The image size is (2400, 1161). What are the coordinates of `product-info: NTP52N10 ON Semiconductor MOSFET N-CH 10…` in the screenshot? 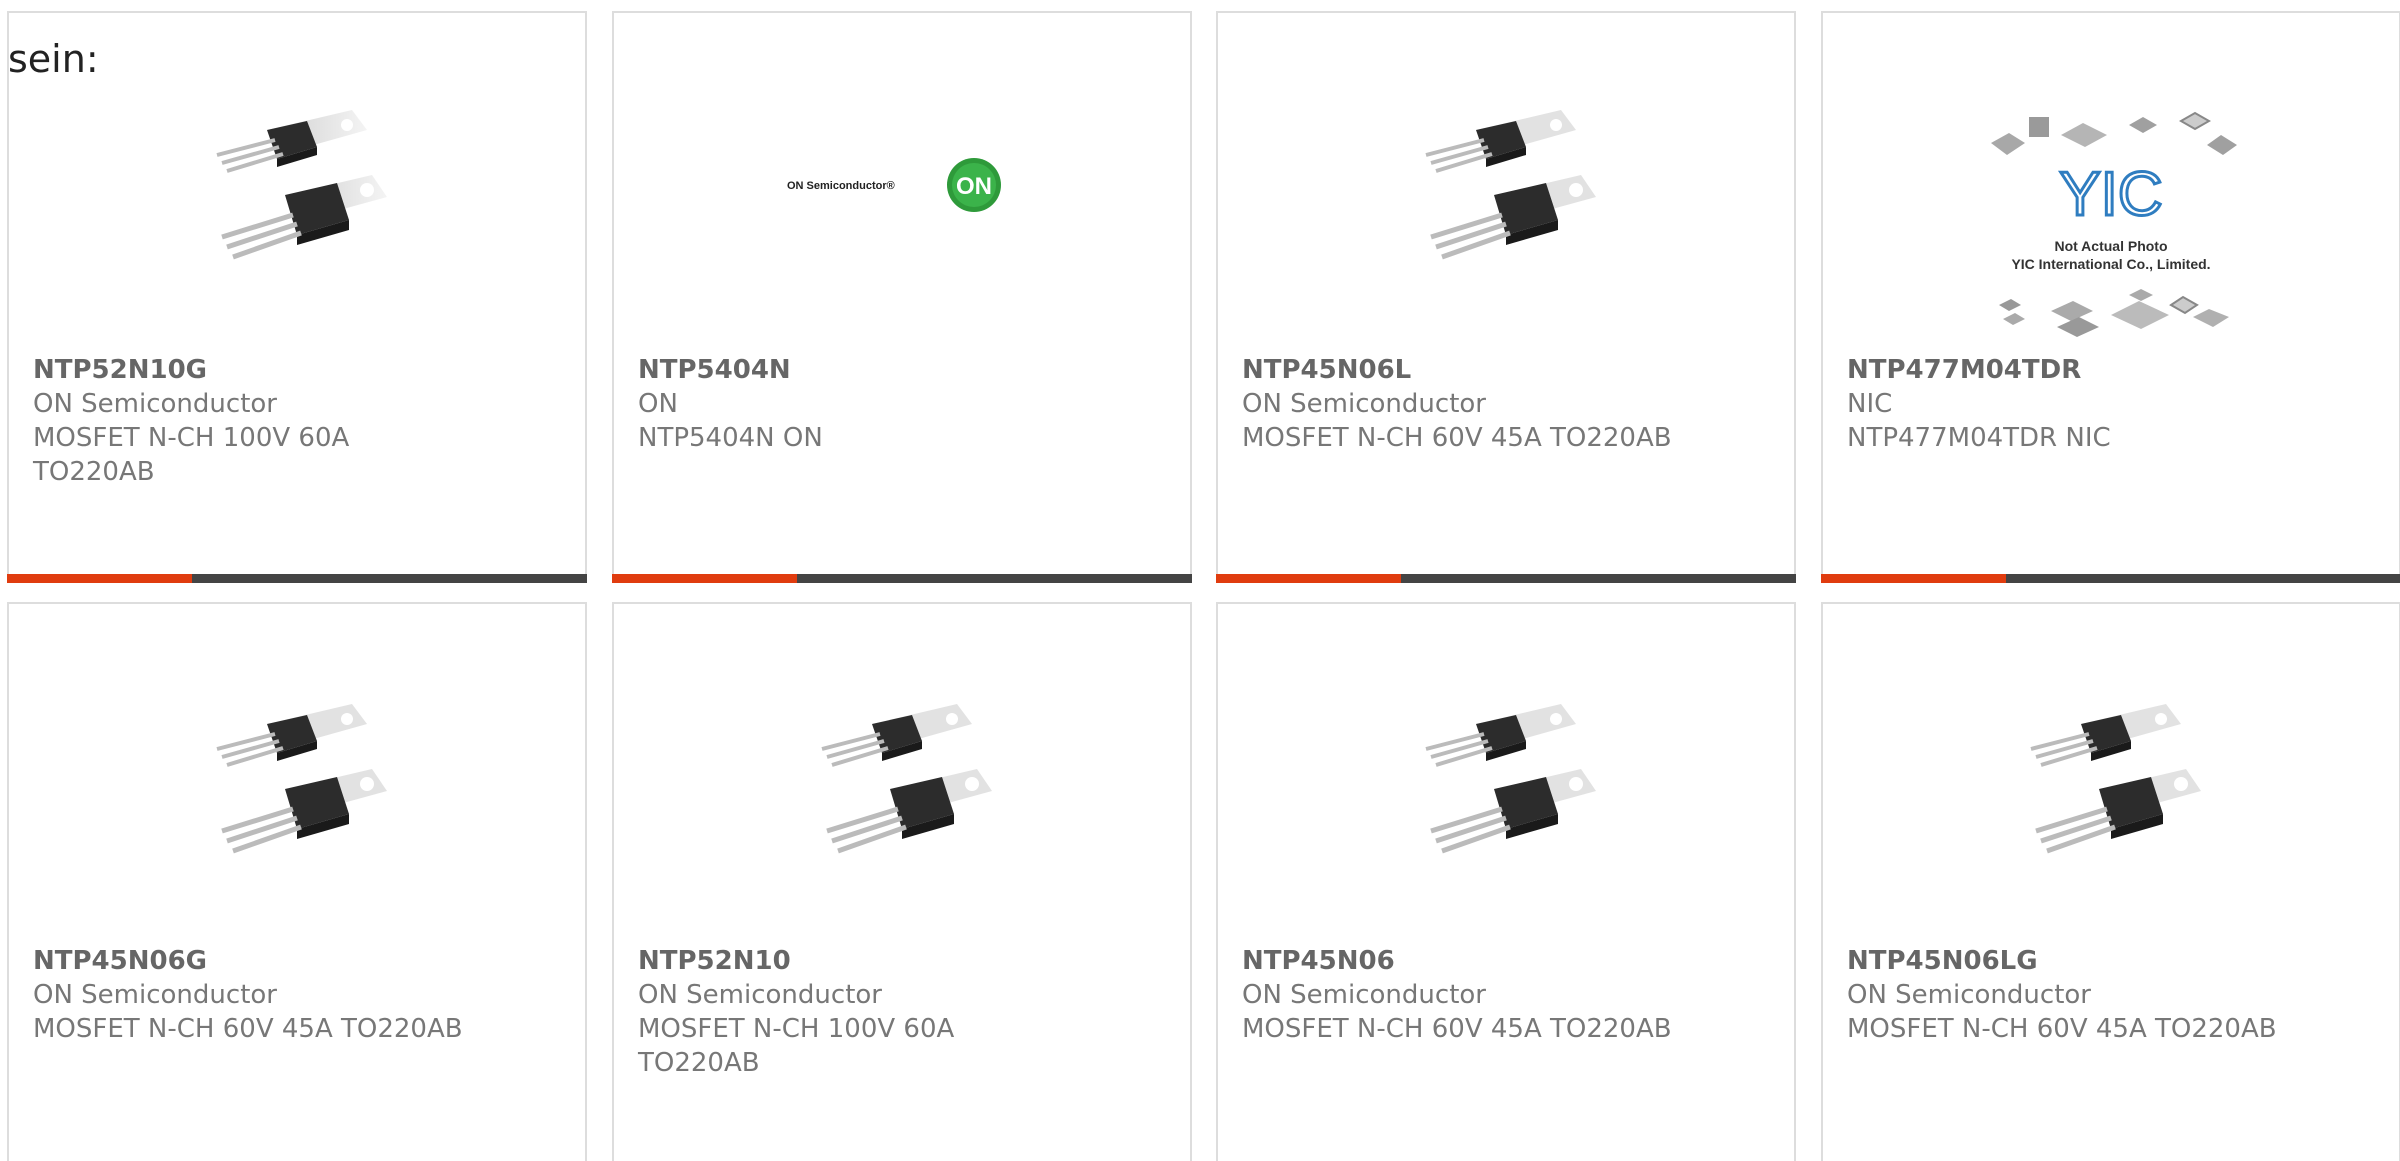 It's located at (902, 1012).